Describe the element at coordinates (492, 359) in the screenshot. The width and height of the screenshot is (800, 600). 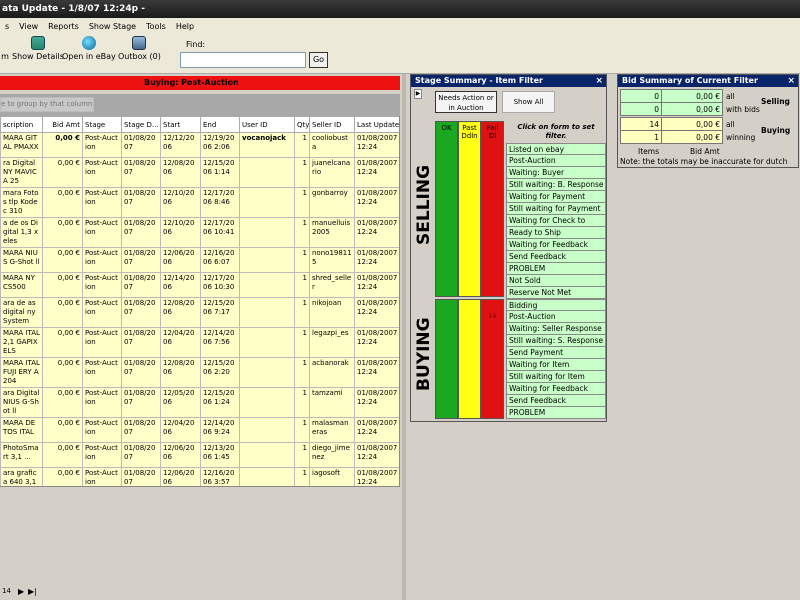
I see `buying-fail-column: 14` at that location.